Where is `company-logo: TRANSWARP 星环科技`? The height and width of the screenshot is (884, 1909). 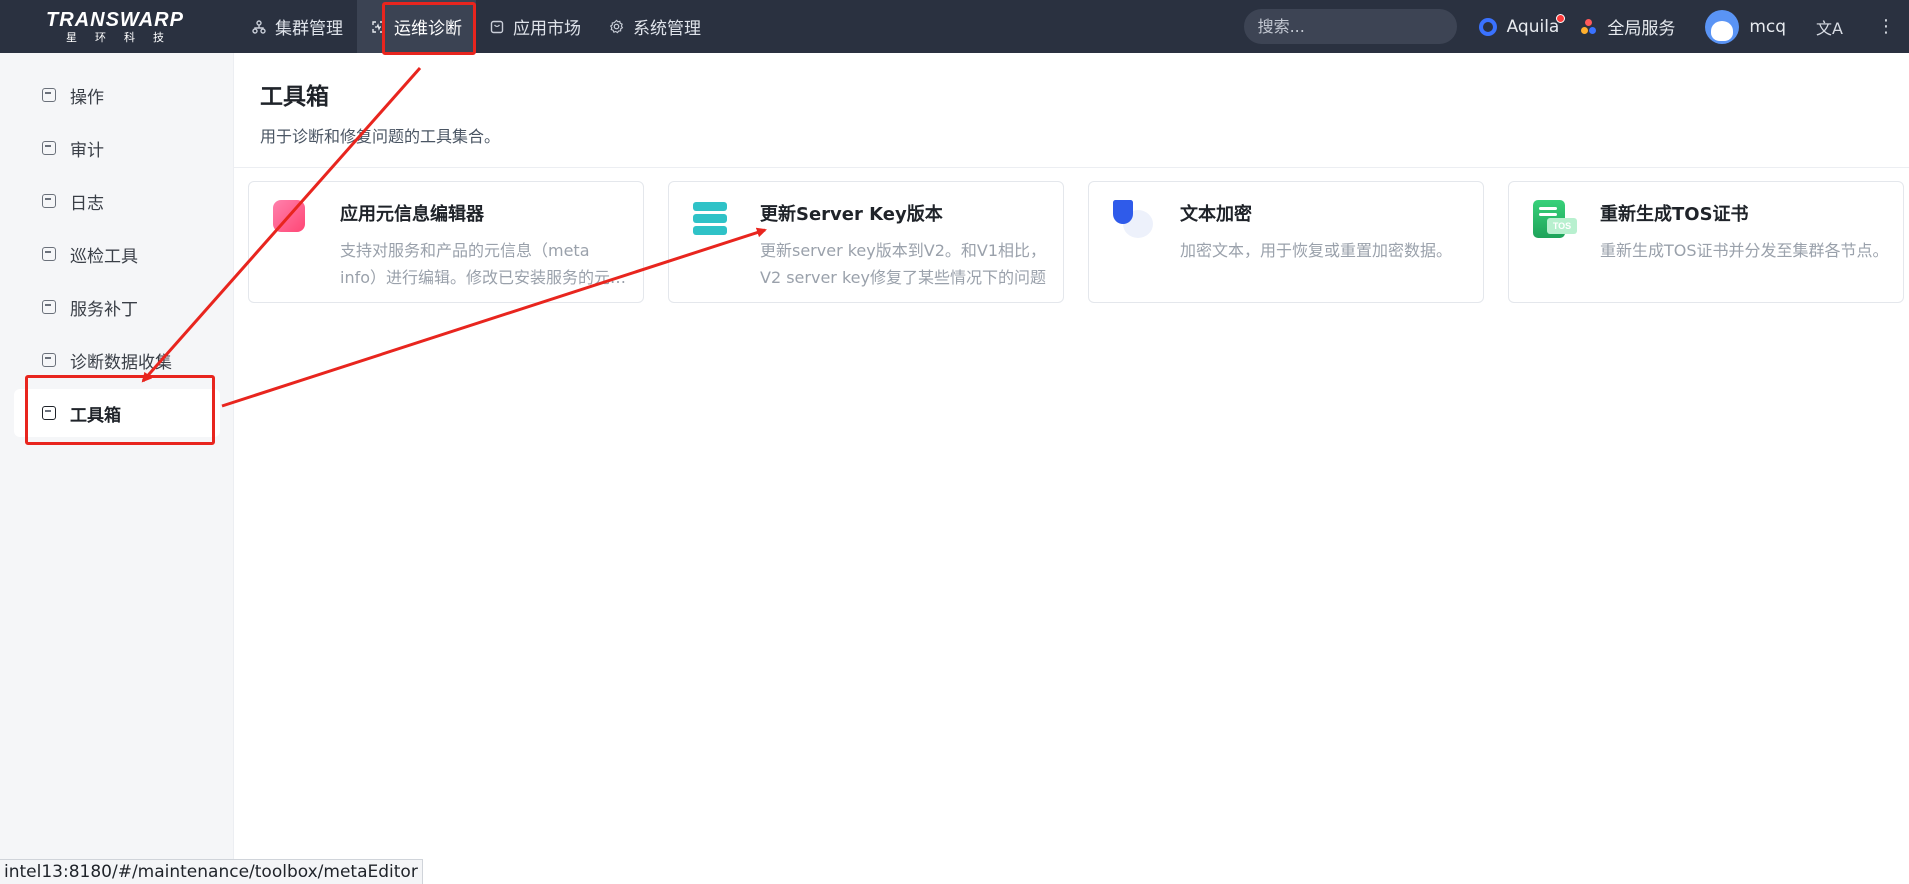 company-logo: TRANSWARP 星环科技 is located at coordinates (115, 26).